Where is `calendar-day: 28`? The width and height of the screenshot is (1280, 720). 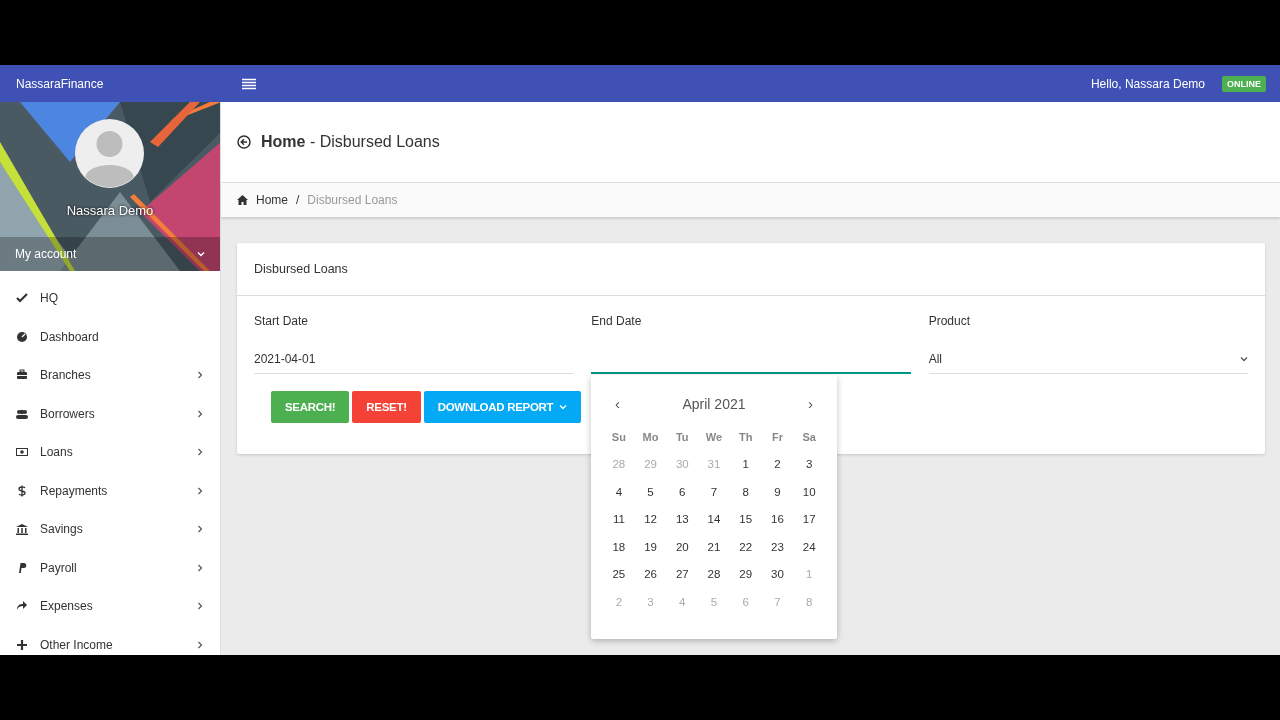 calendar-day: 28 is located at coordinates (714, 575).